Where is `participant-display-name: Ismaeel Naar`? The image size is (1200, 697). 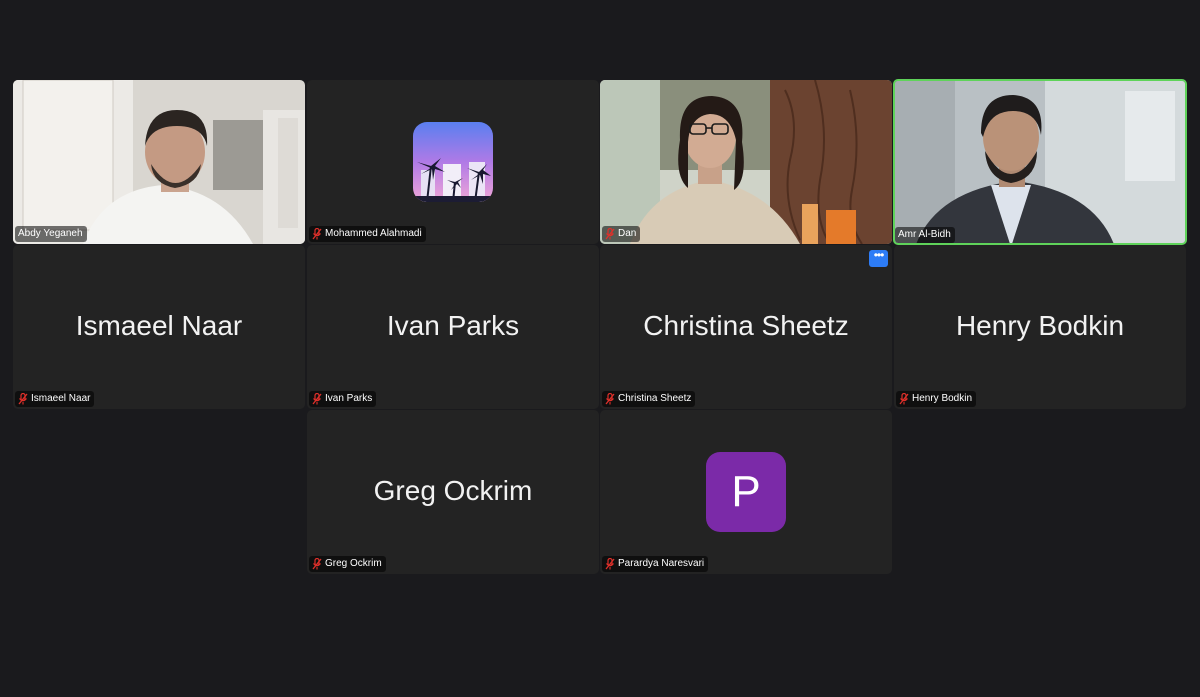 participant-display-name: Ismaeel Naar is located at coordinates (159, 325).